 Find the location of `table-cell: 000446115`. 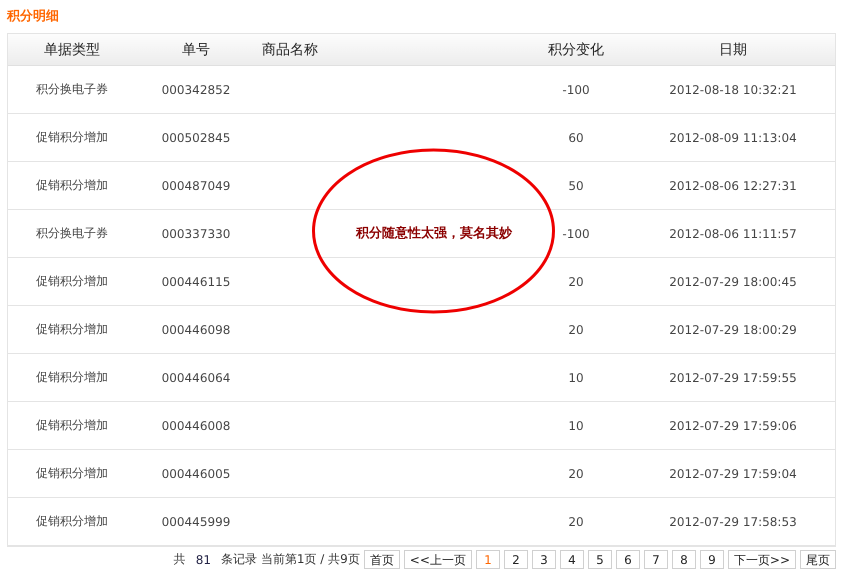

table-cell: 000446115 is located at coordinates (196, 281).